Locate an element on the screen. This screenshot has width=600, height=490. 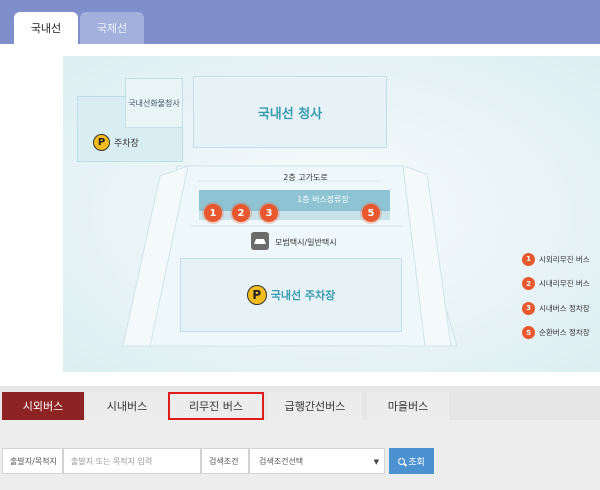
search-icon is located at coordinates (402, 461).